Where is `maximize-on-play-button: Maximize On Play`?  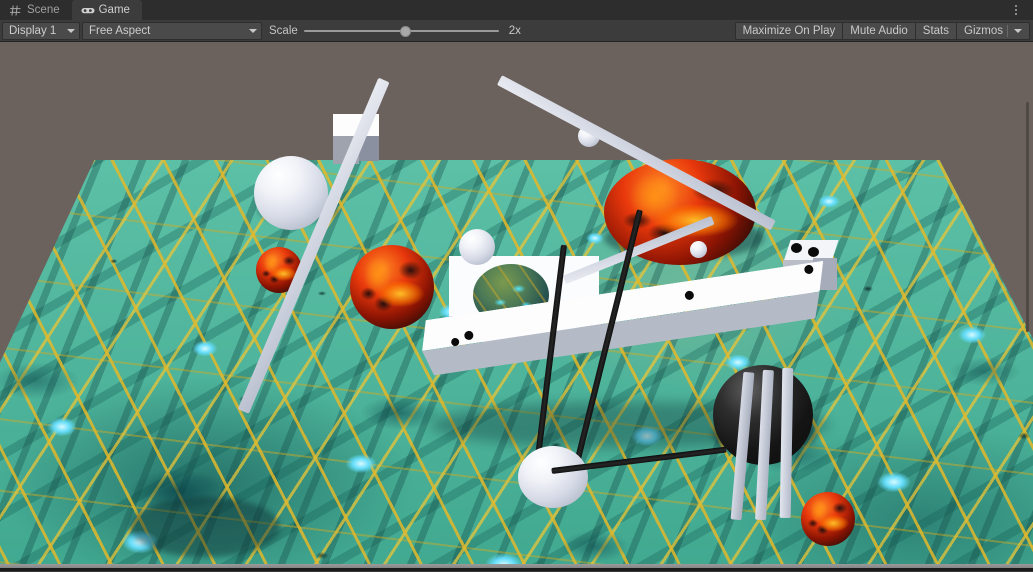 maximize-on-play-button: Maximize On Play is located at coordinates (789, 30).